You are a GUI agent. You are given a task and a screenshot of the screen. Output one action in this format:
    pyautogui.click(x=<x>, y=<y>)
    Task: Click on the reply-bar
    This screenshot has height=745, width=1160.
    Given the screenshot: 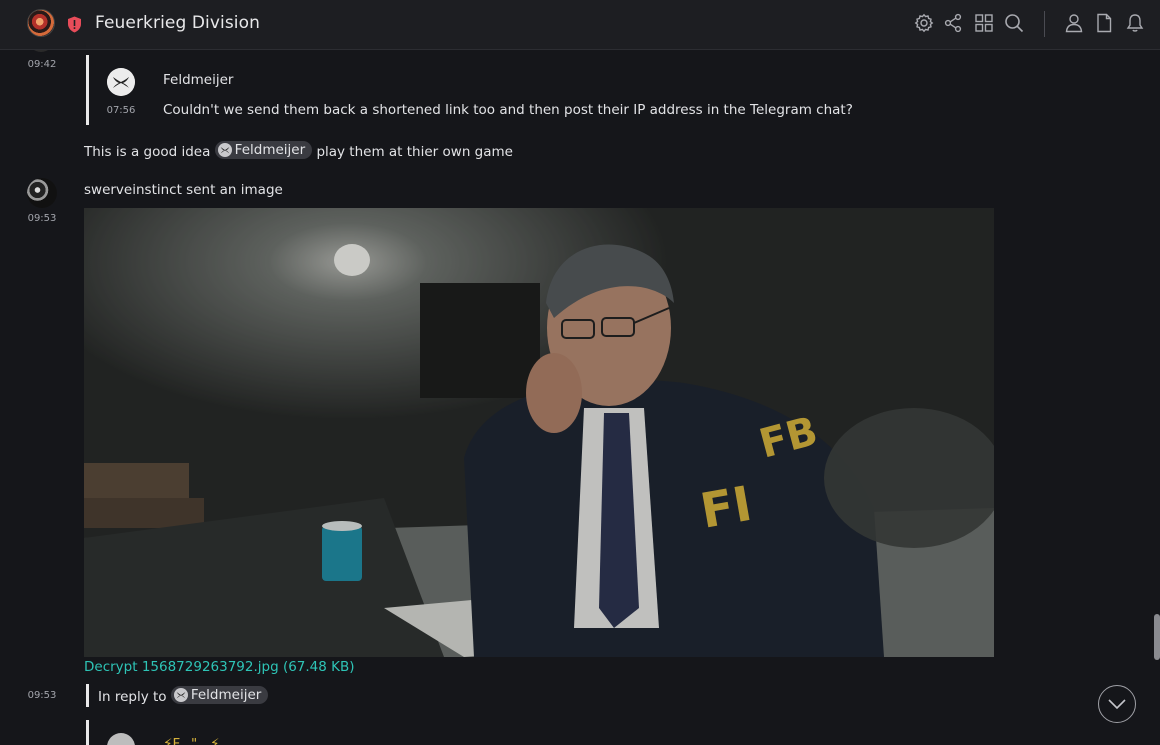 What is the action you would take?
    pyautogui.click(x=87, y=695)
    